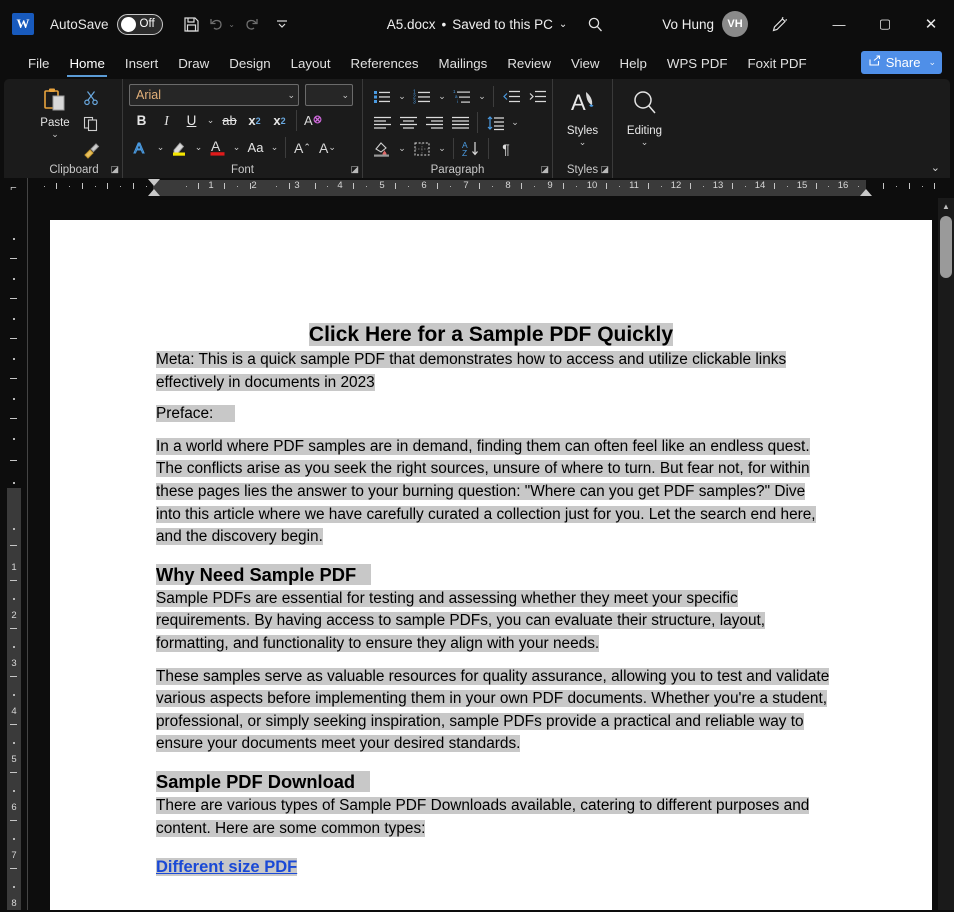 The height and width of the screenshot is (912, 954). I want to click on vertical-scrollbar: ▲, so click(946, 554).